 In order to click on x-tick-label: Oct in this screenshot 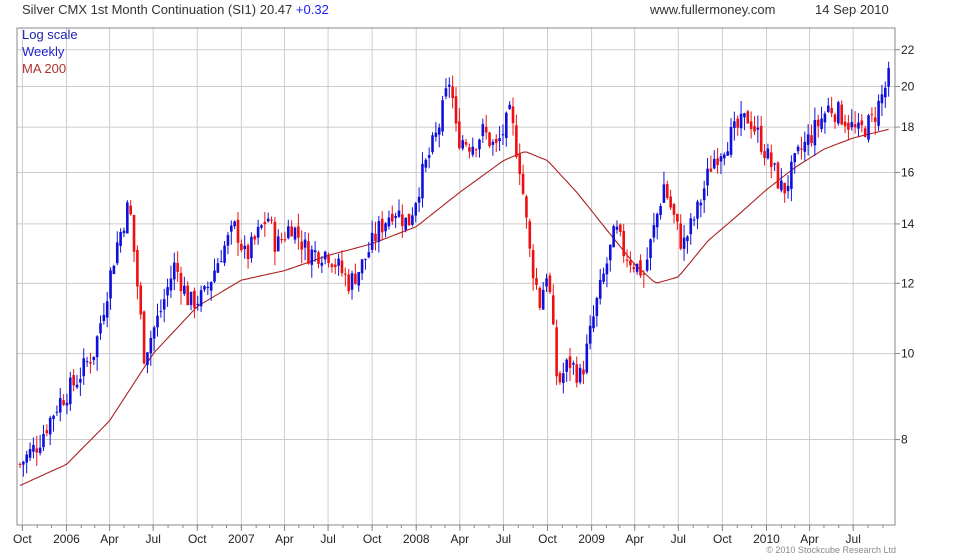, I will do `click(22, 539)`.